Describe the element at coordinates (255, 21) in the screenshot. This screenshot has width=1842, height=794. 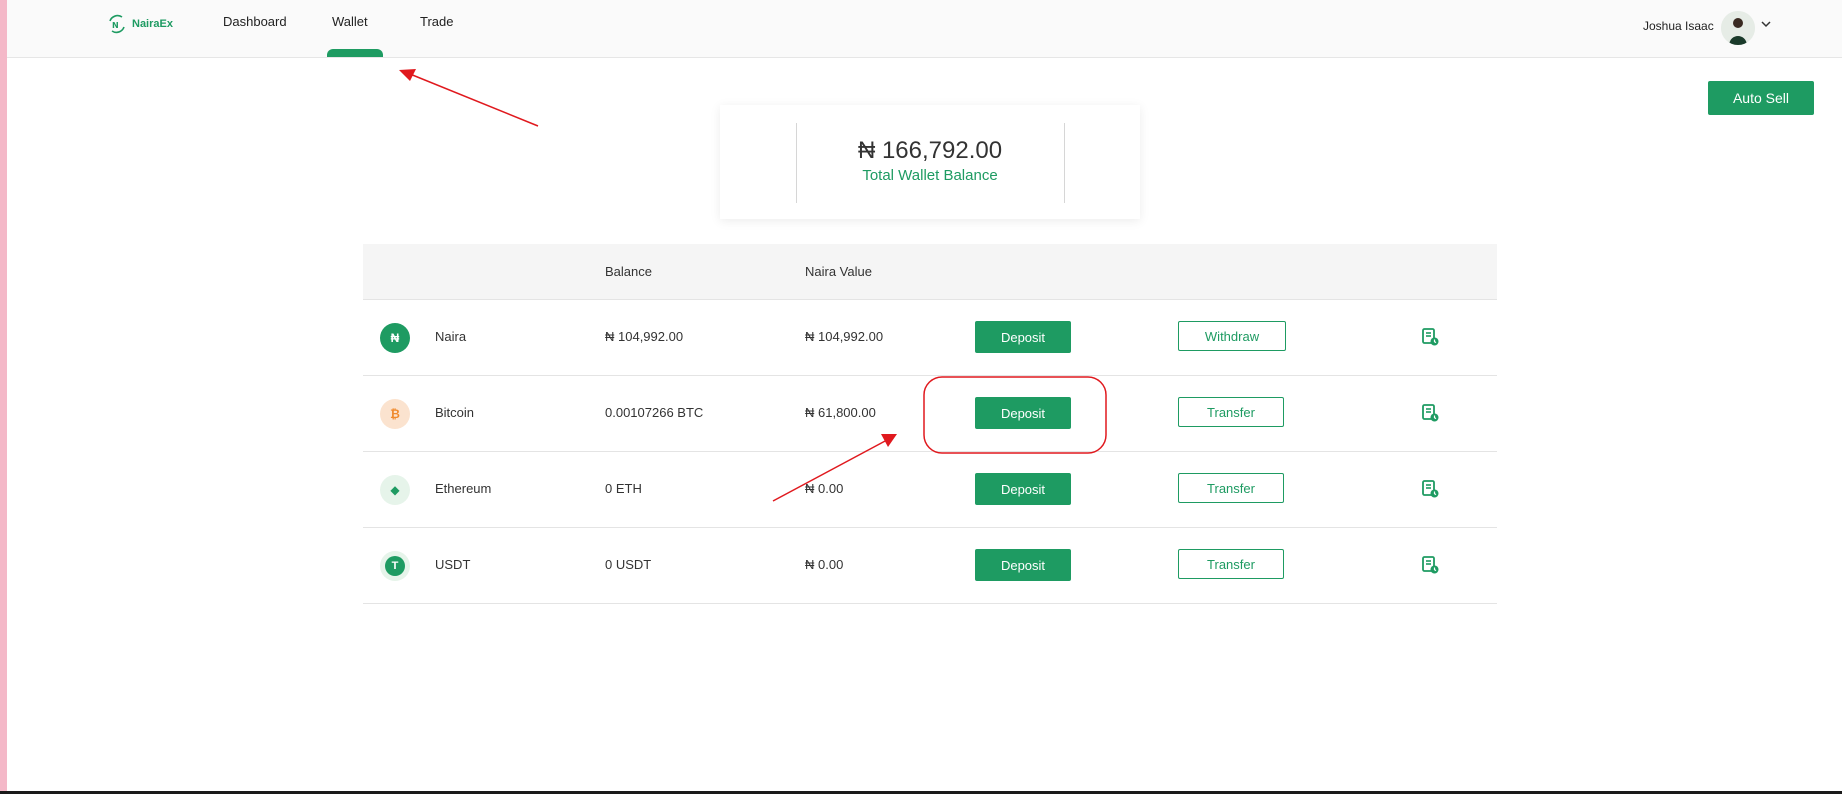
I see `nav-dashboard: Dashboard` at that location.